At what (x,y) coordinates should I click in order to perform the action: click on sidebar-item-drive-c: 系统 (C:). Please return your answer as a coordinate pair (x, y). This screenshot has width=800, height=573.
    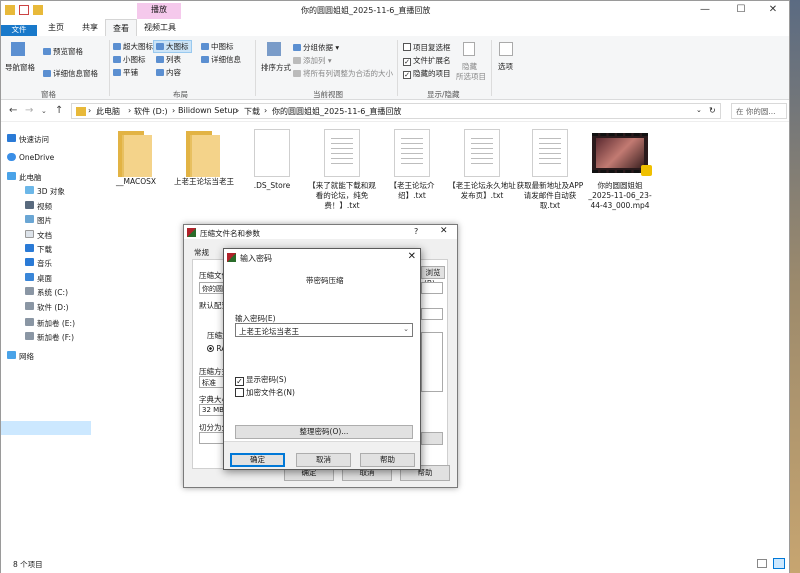
    Looking at the image, I should click on (46, 292).